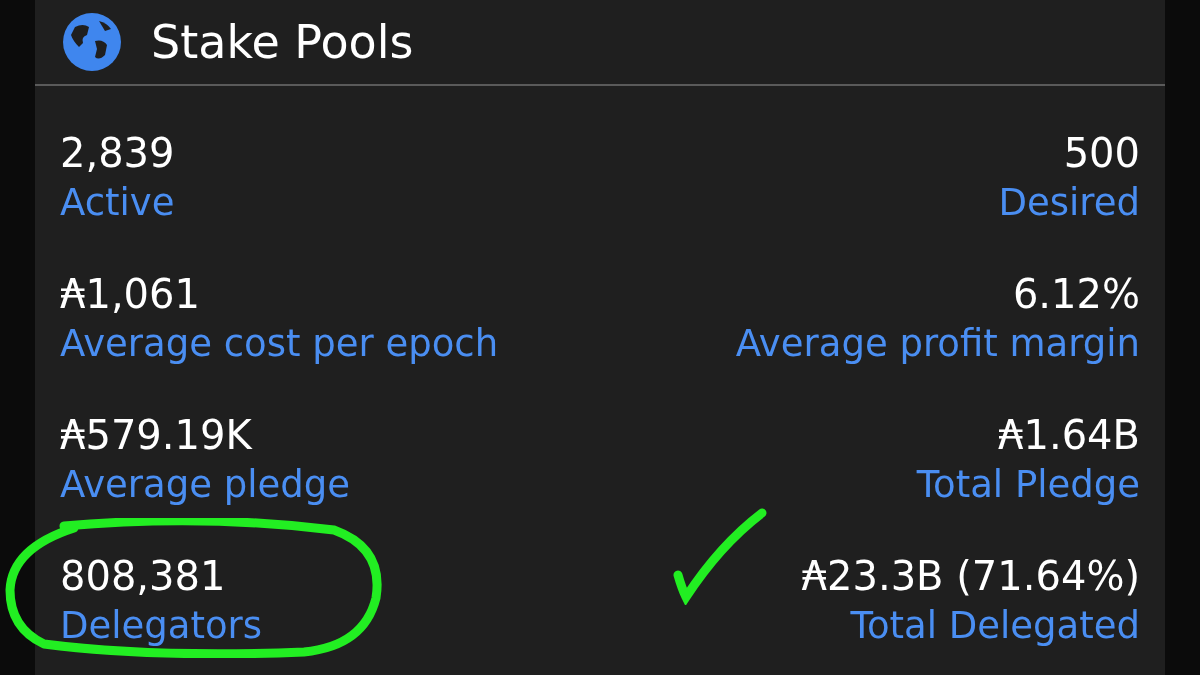  I want to click on stat-label: Average cost per epoch, so click(279, 344).